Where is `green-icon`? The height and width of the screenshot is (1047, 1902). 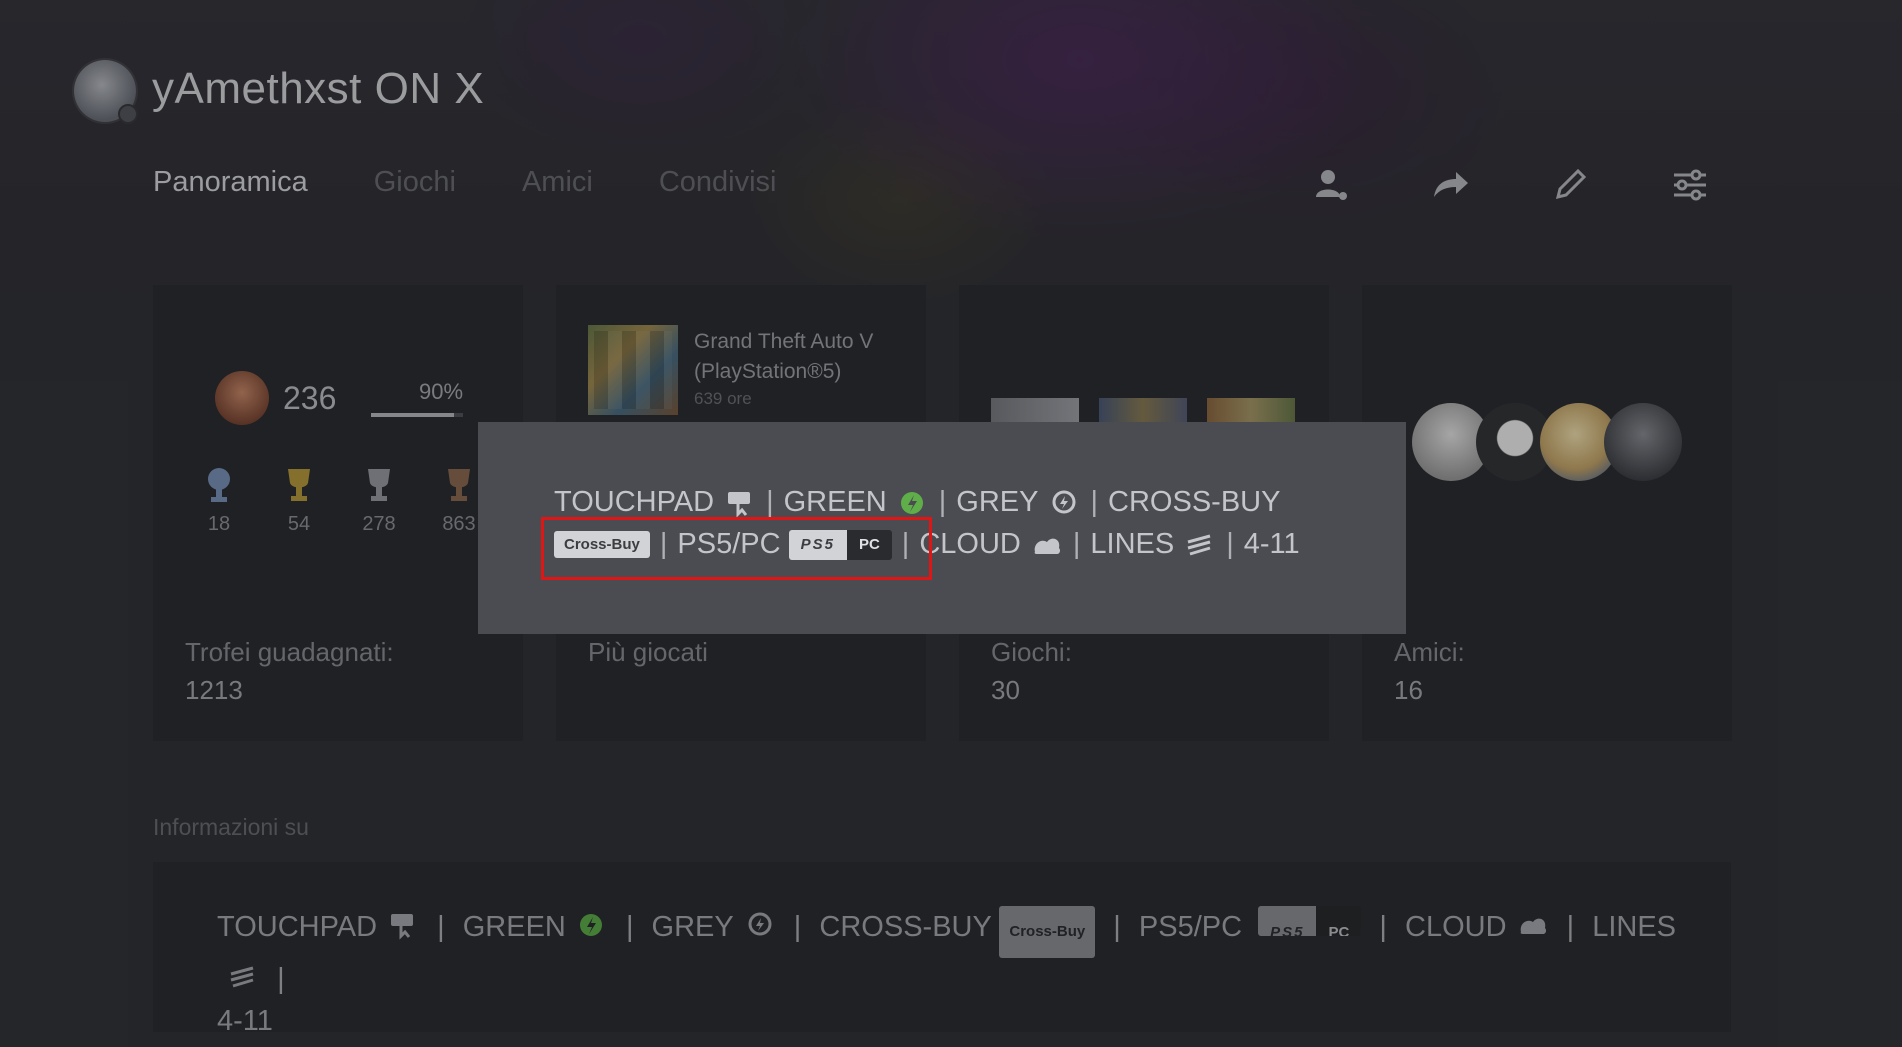 green-icon is located at coordinates (913, 503).